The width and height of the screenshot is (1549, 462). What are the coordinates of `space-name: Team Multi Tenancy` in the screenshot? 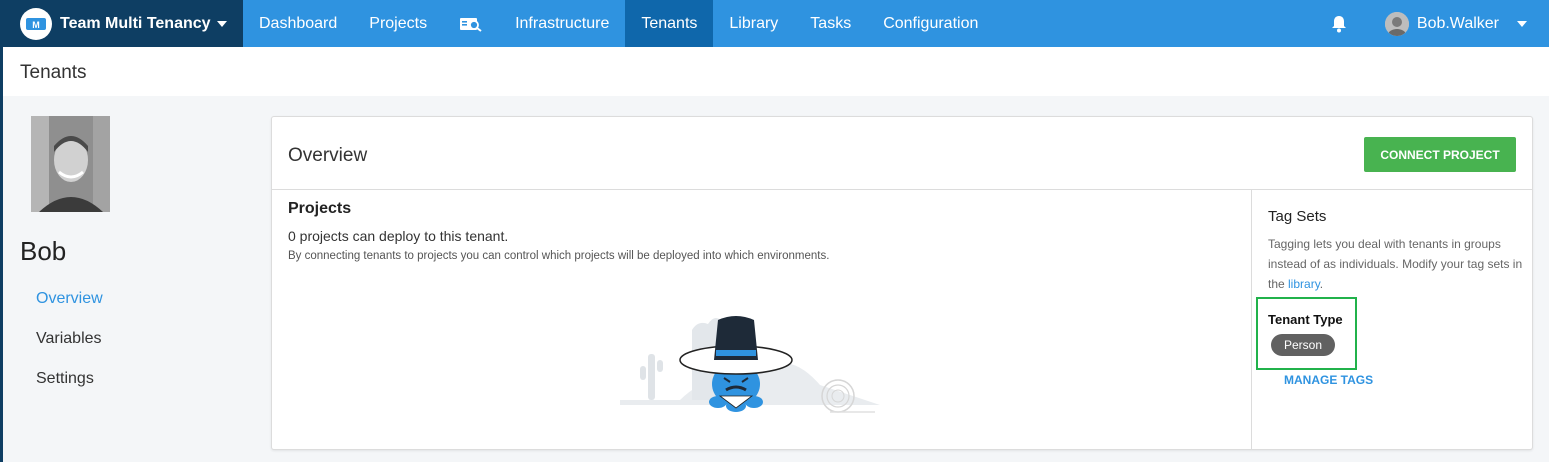 It's located at (135, 23).